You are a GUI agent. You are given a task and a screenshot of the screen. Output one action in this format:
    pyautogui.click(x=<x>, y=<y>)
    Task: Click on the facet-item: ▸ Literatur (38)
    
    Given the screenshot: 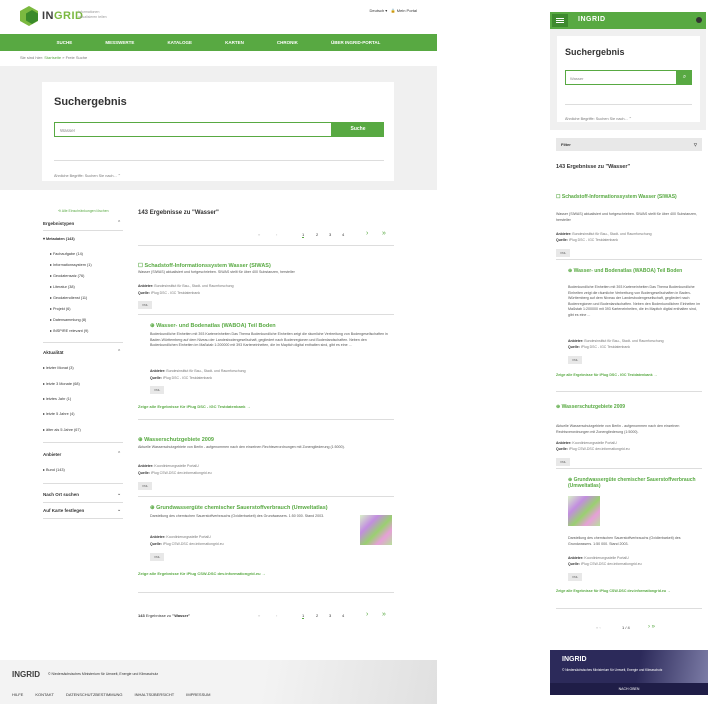 What is the action you would take?
    pyautogui.click(x=62, y=286)
    